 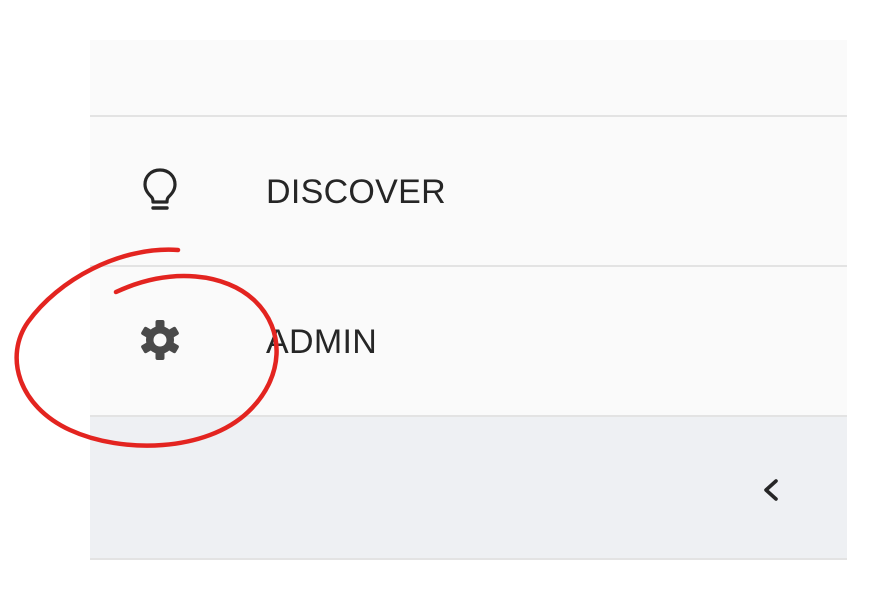 I want to click on chevron-left-icon, so click(x=771, y=490).